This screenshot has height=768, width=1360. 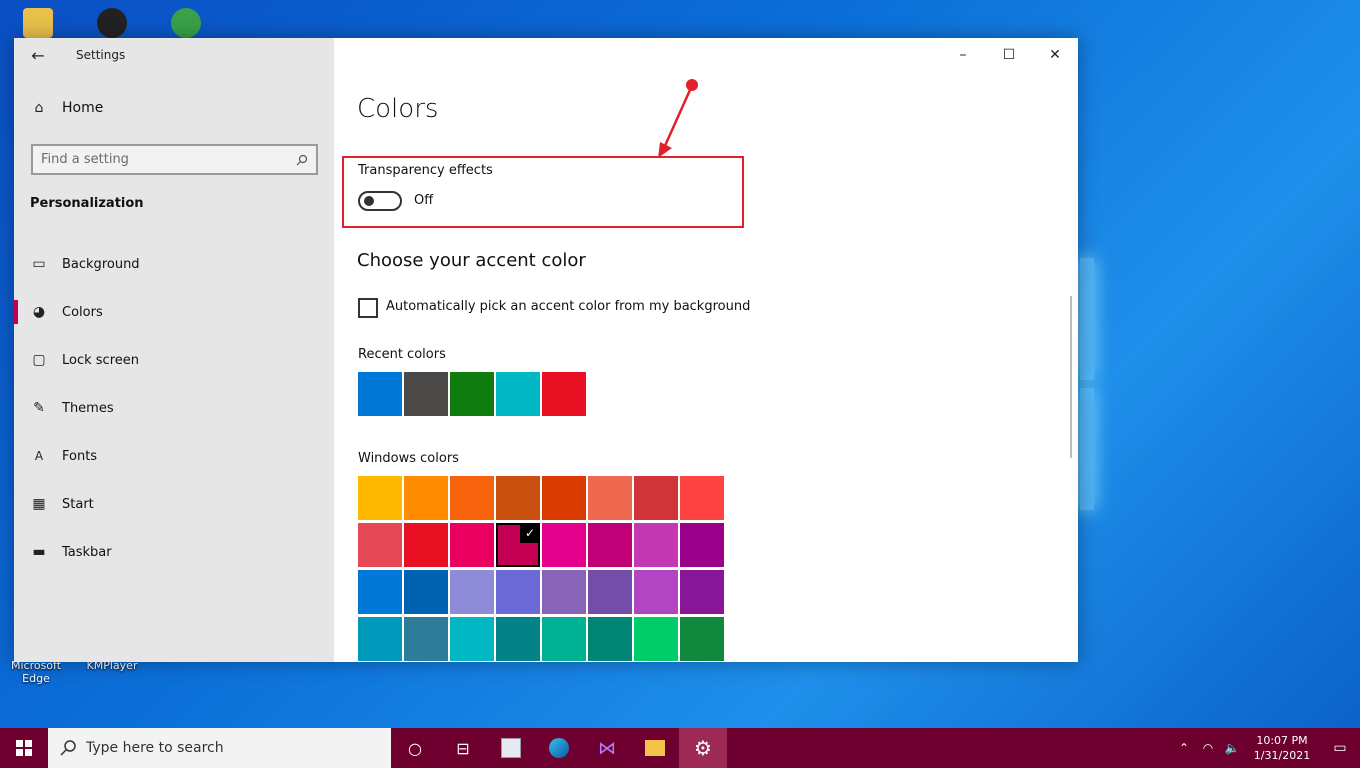 I want to click on themes-icon: ✎, so click(x=39, y=408).